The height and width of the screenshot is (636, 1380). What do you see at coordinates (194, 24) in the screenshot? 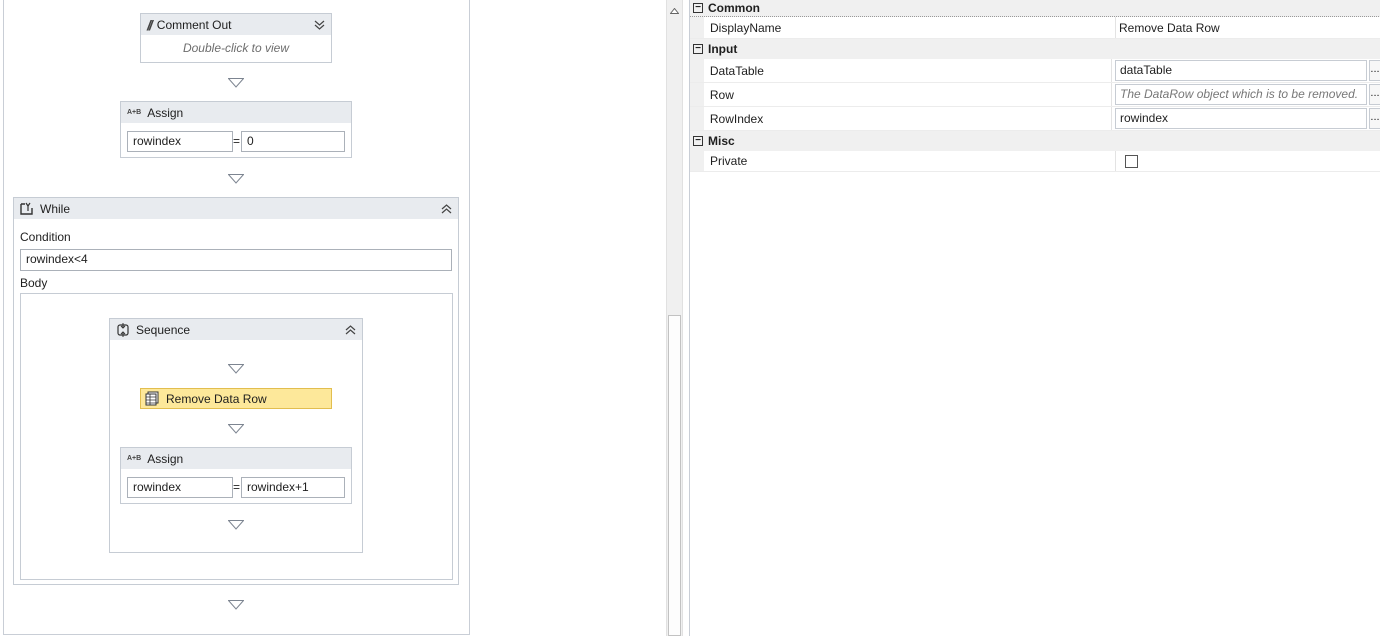
I see `comment-out-title: Comment Out` at bounding box center [194, 24].